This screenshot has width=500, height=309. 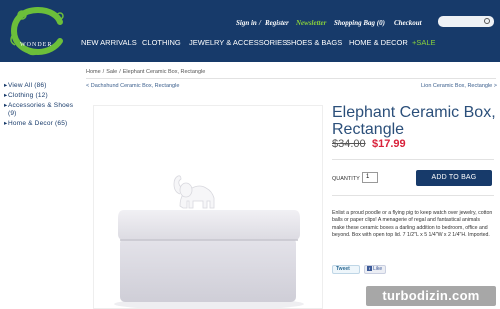 I want to click on sidebar-item-home-decor: ▸ Home & Decor (65), so click(x=43, y=124).